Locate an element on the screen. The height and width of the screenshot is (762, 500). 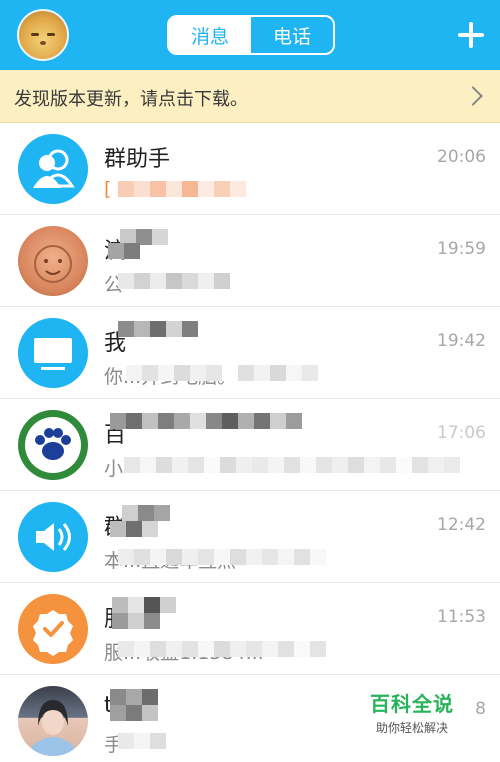
message-call-switch: 消息 电话 is located at coordinates (251, 35).